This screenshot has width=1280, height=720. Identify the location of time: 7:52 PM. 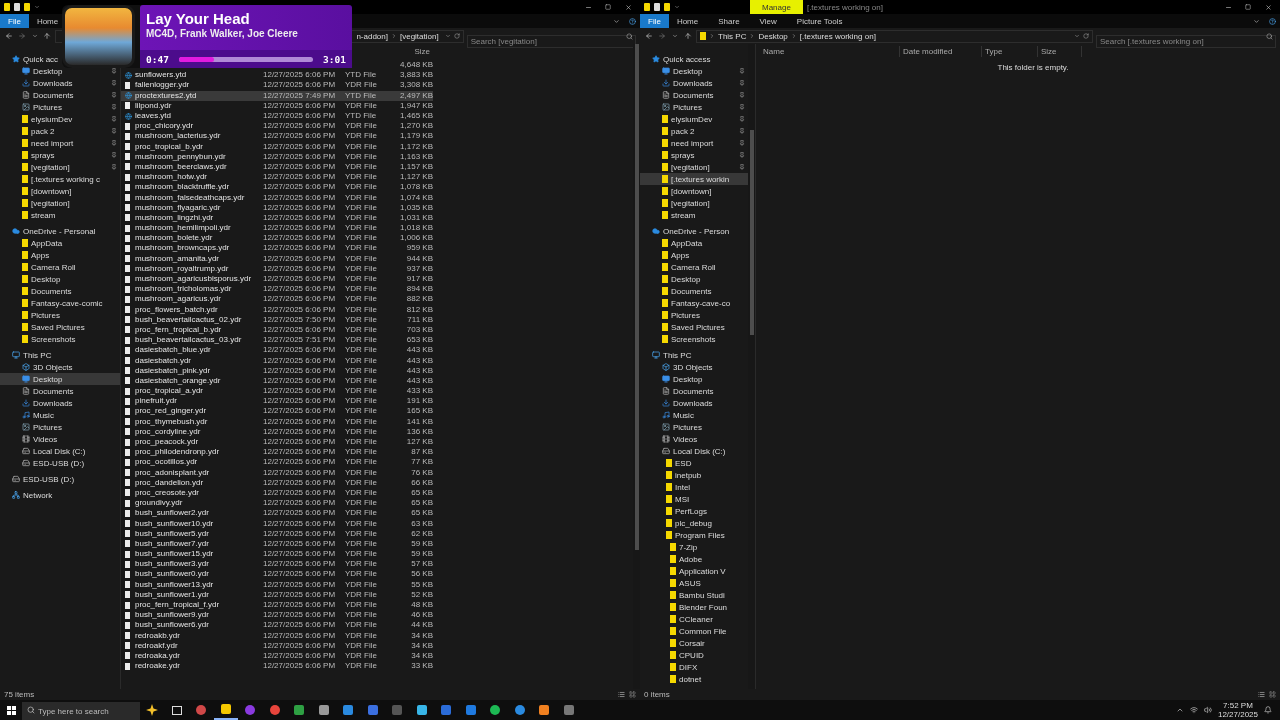
(1238, 705).